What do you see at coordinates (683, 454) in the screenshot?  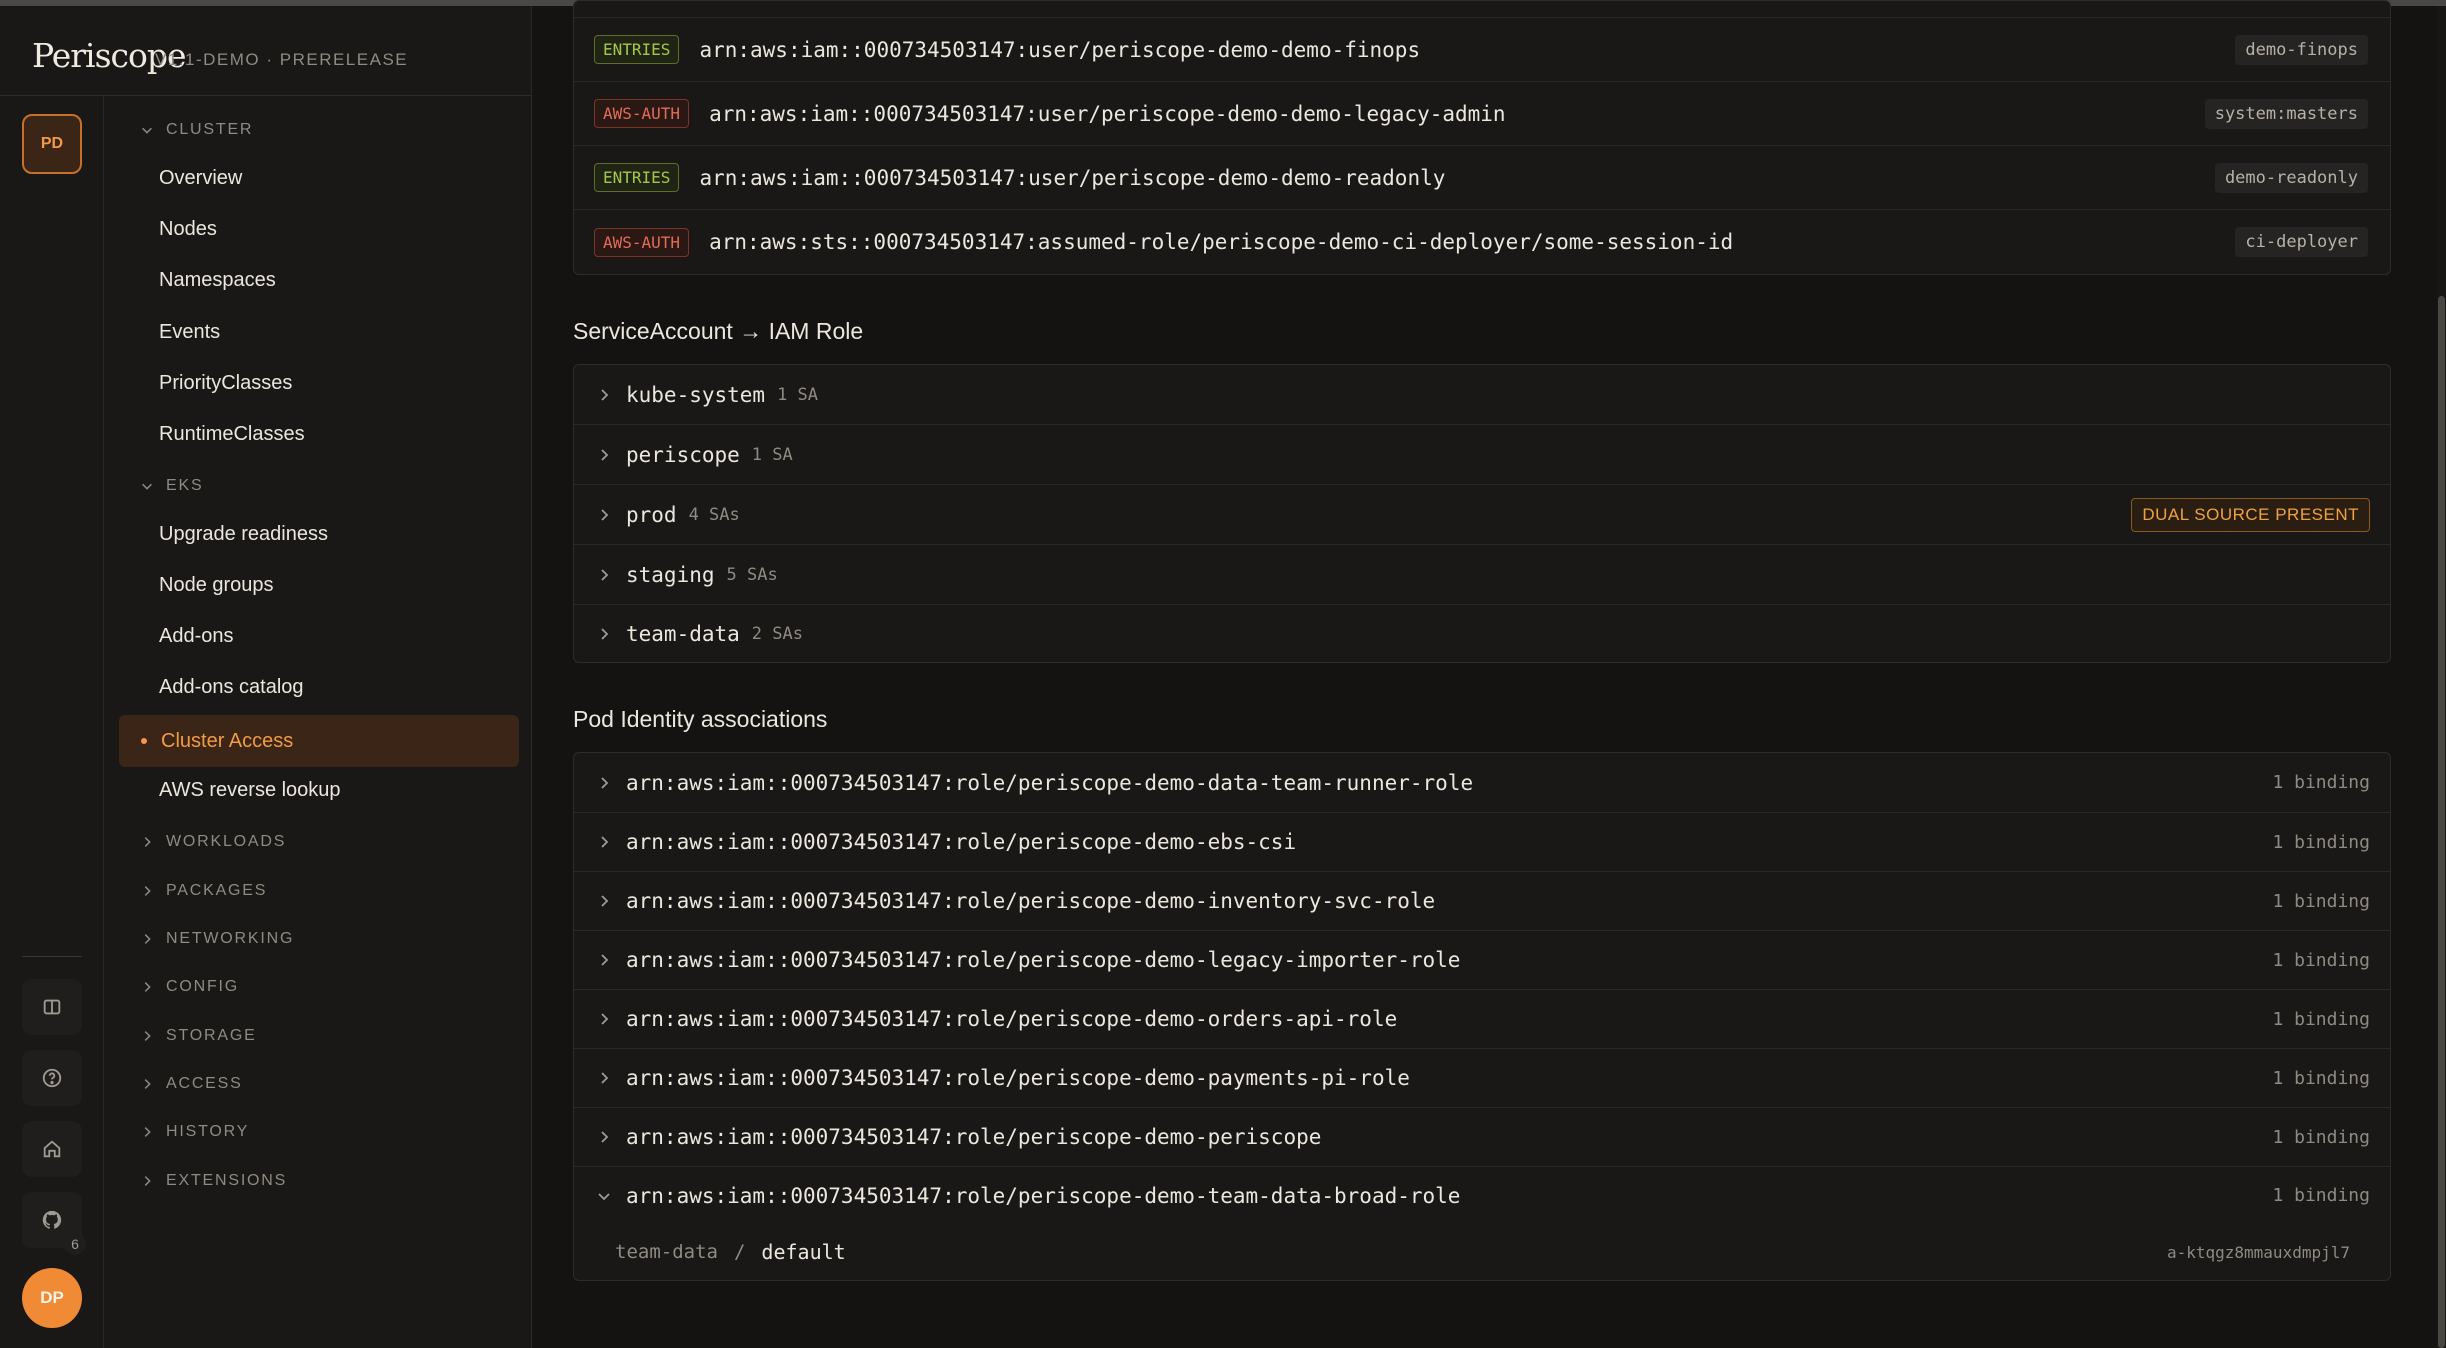 I see `namespace-name: periscope` at bounding box center [683, 454].